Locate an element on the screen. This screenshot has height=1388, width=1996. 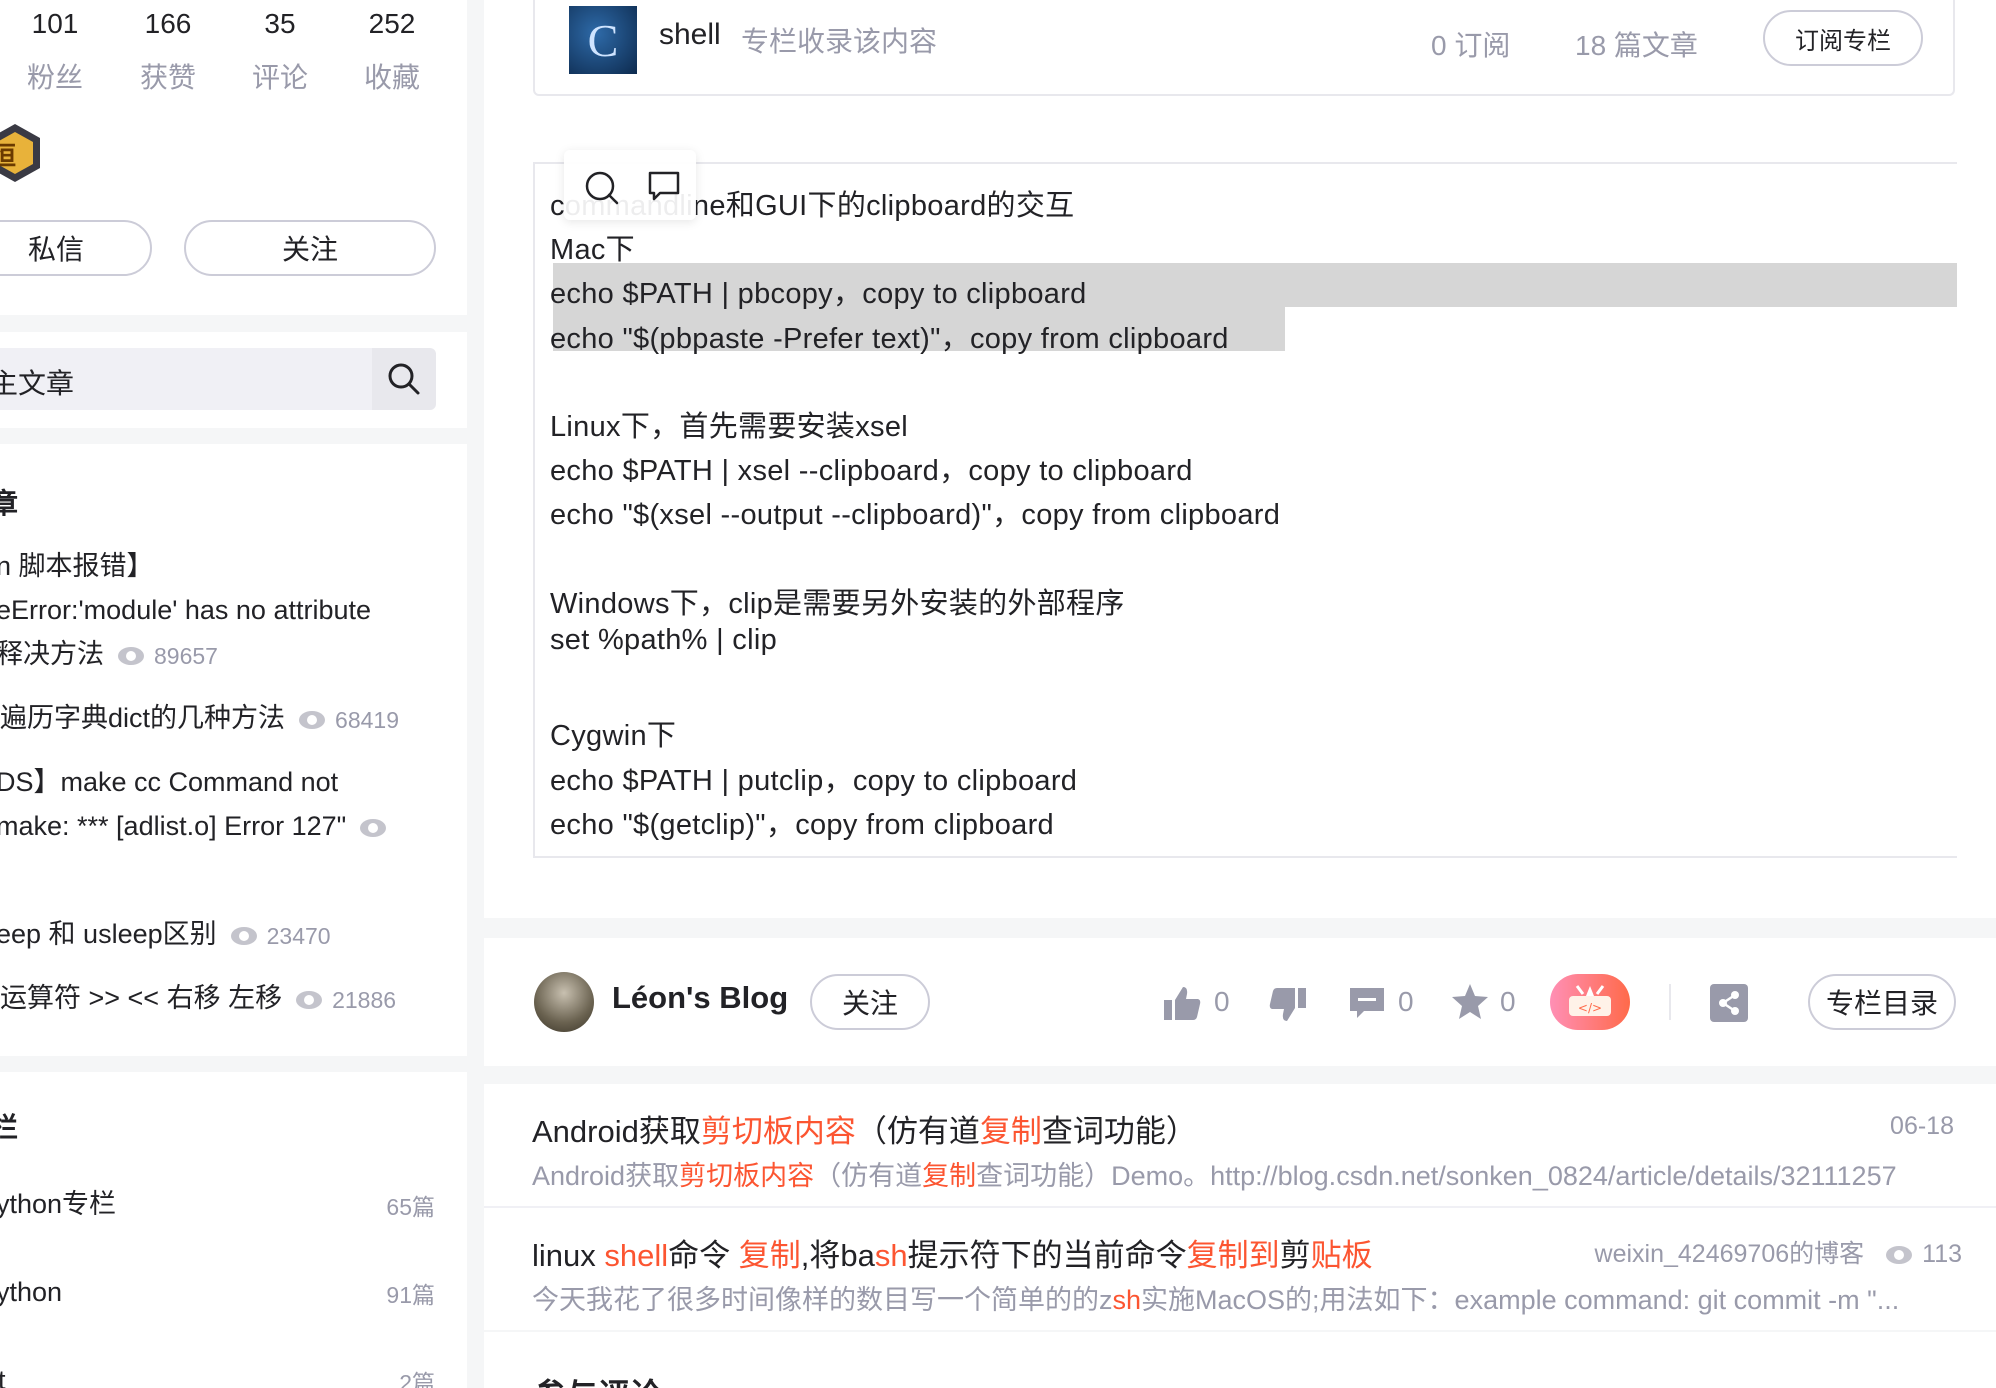
hot-articles-heading: 章 is located at coordinates (9, 503).